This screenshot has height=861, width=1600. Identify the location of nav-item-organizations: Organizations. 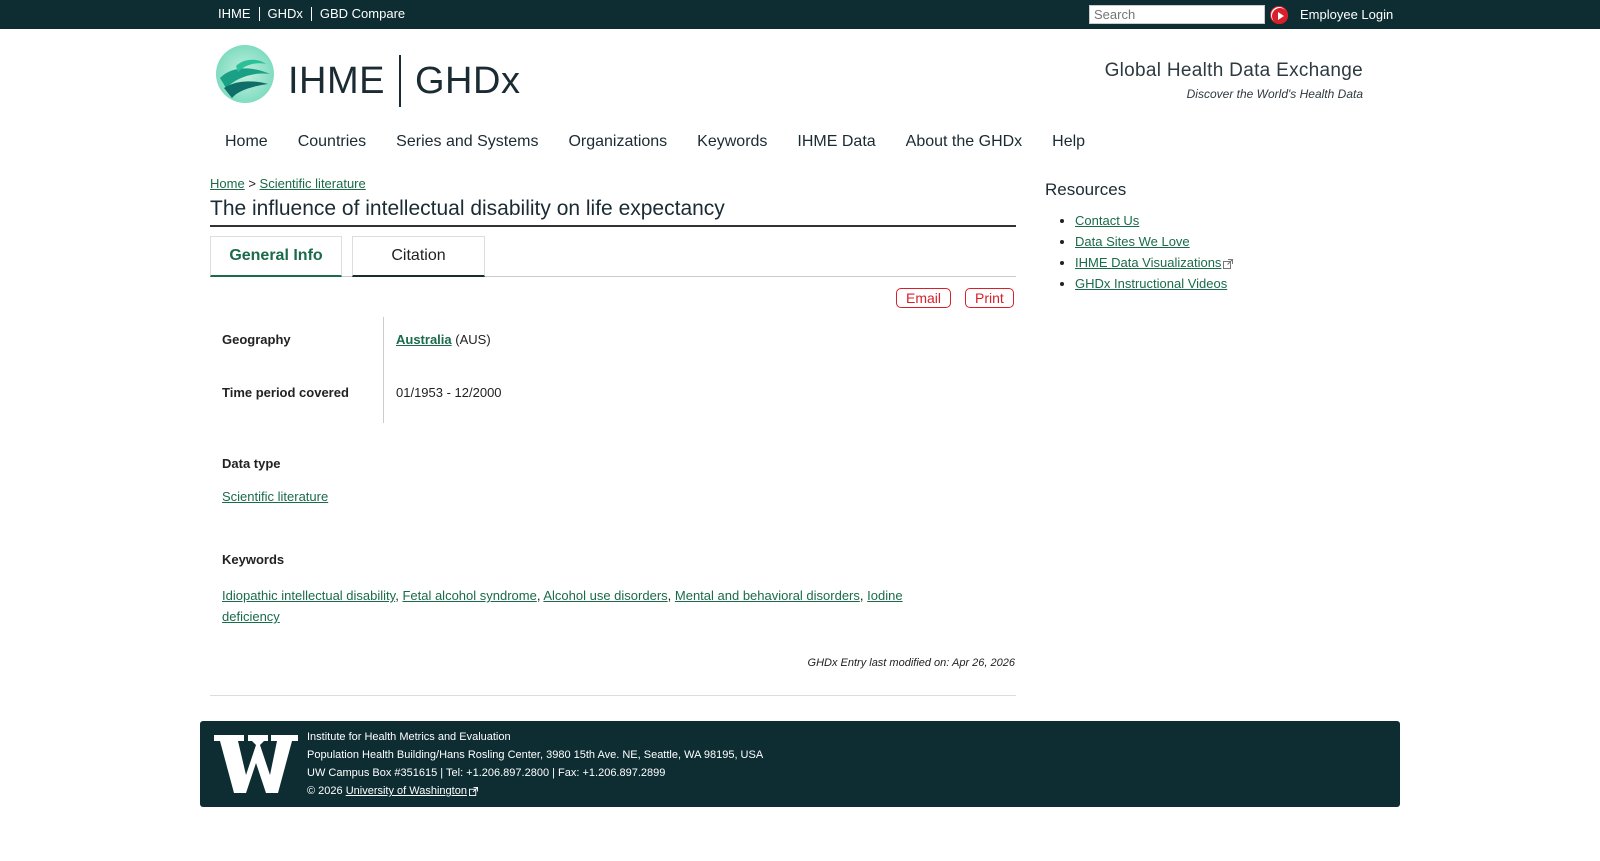
(617, 142).